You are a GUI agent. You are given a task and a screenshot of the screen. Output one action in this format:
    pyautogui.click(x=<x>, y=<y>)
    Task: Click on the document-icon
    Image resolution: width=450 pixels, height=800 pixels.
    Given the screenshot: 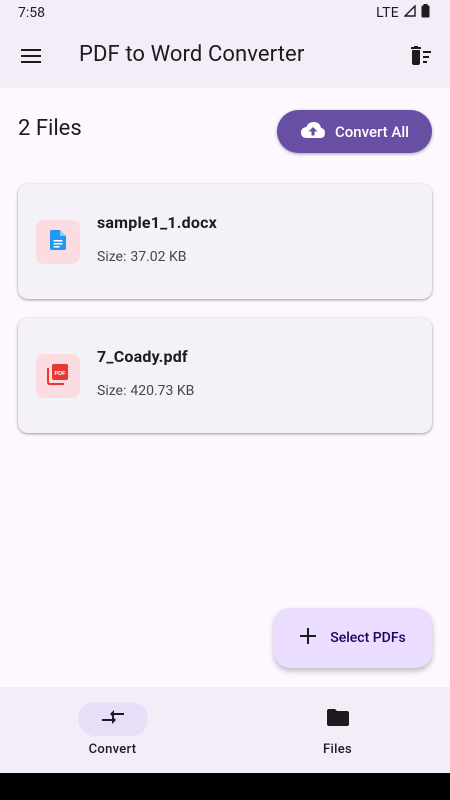 What is the action you would take?
    pyautogui.click(x=58, y=242)
    